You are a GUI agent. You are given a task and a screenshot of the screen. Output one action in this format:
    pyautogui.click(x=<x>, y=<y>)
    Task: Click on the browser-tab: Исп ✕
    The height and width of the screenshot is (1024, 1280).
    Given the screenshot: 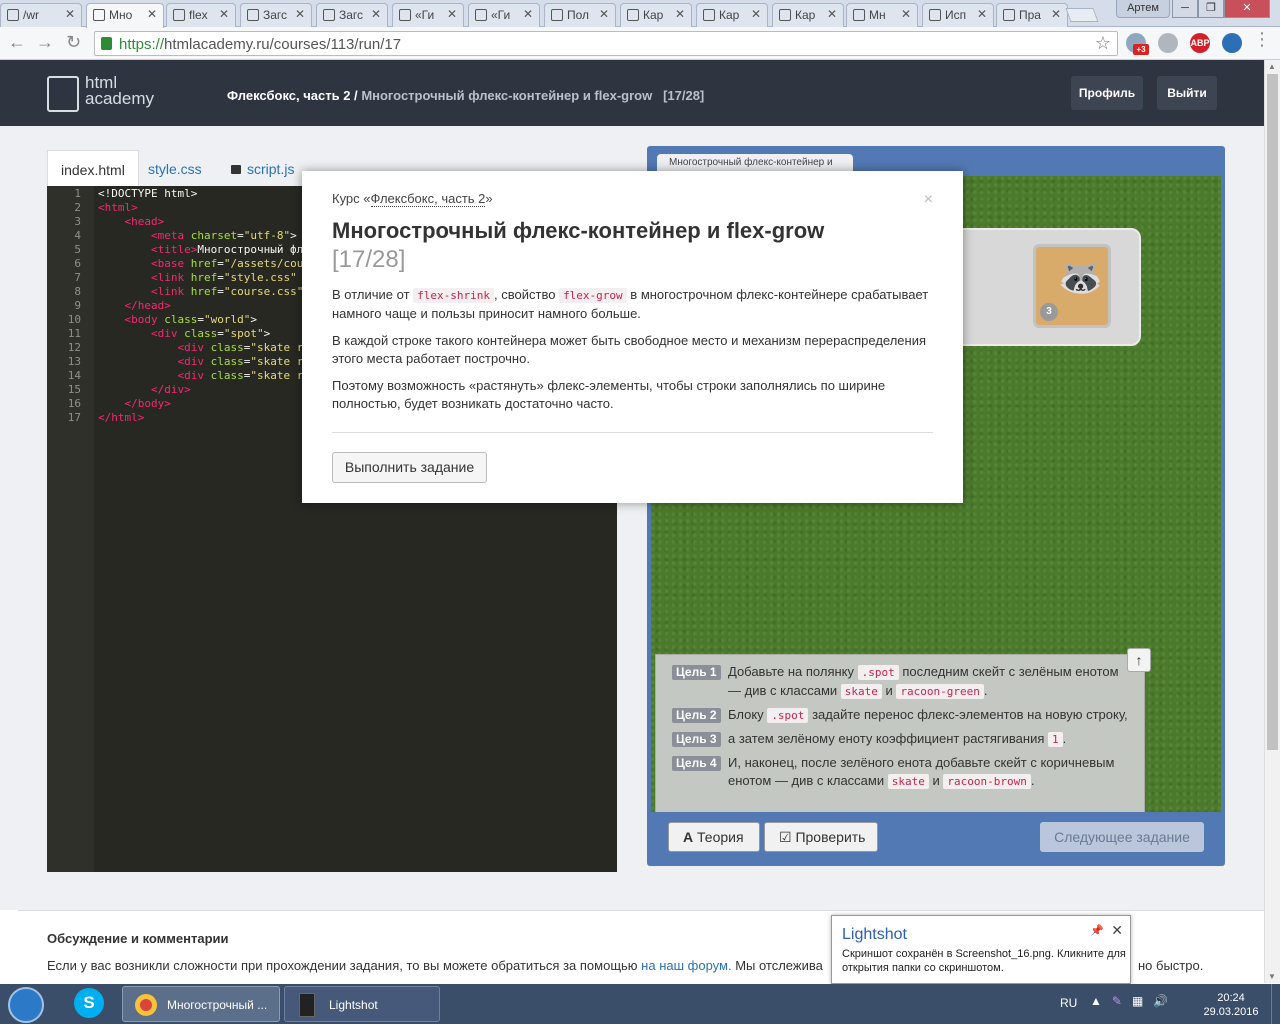 What is the action you would take?
    pyautogui.click(x=958, y=15)
    